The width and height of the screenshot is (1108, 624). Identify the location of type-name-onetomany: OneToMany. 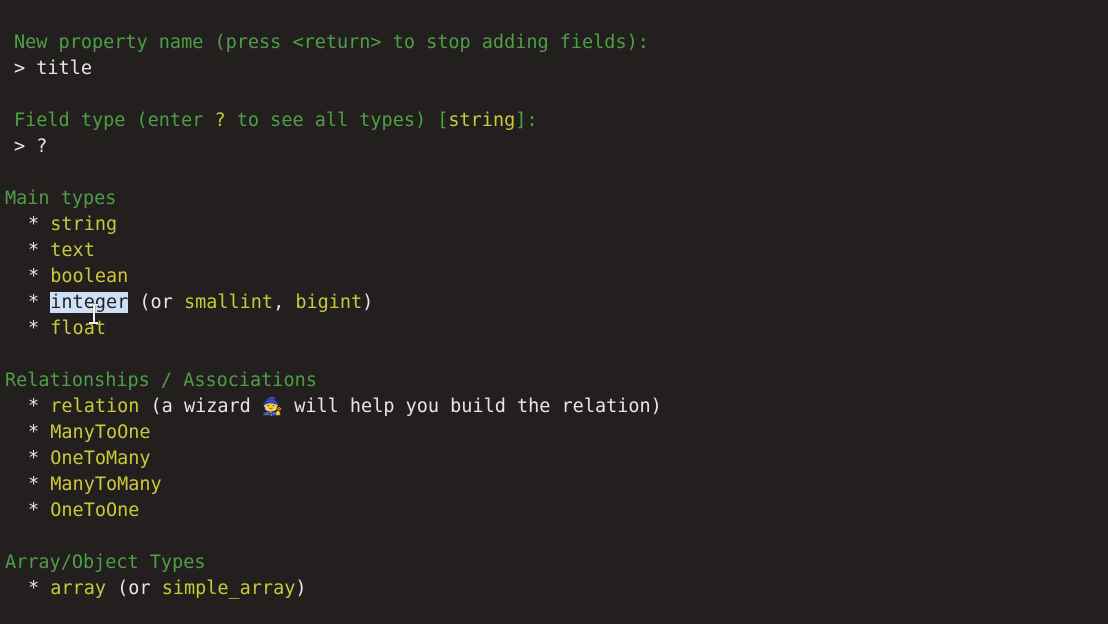
(100, 458).